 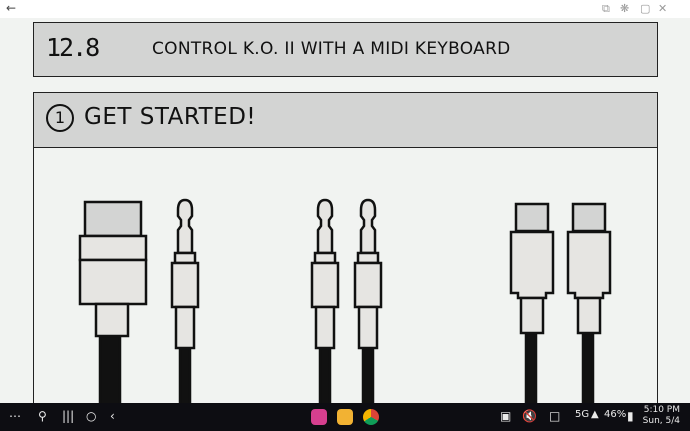 I want to click on battery-level: 46%, so click(x=615, y=414).